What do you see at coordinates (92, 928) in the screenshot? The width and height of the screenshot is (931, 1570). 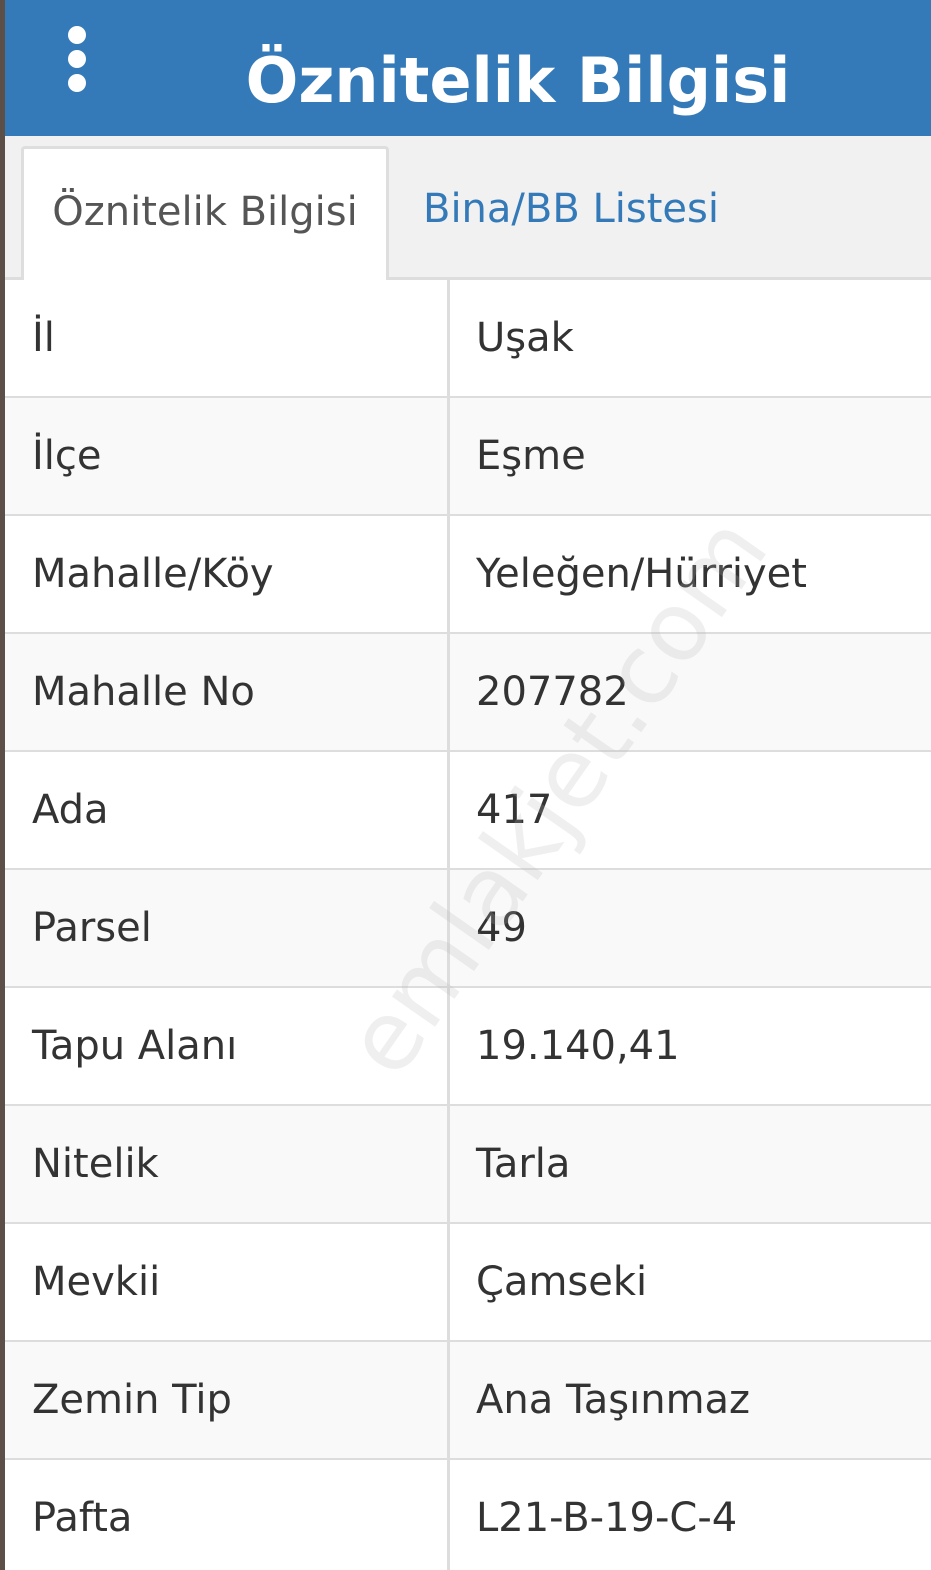 I see `row-key: Parsel` at bounding box center [92, 928].